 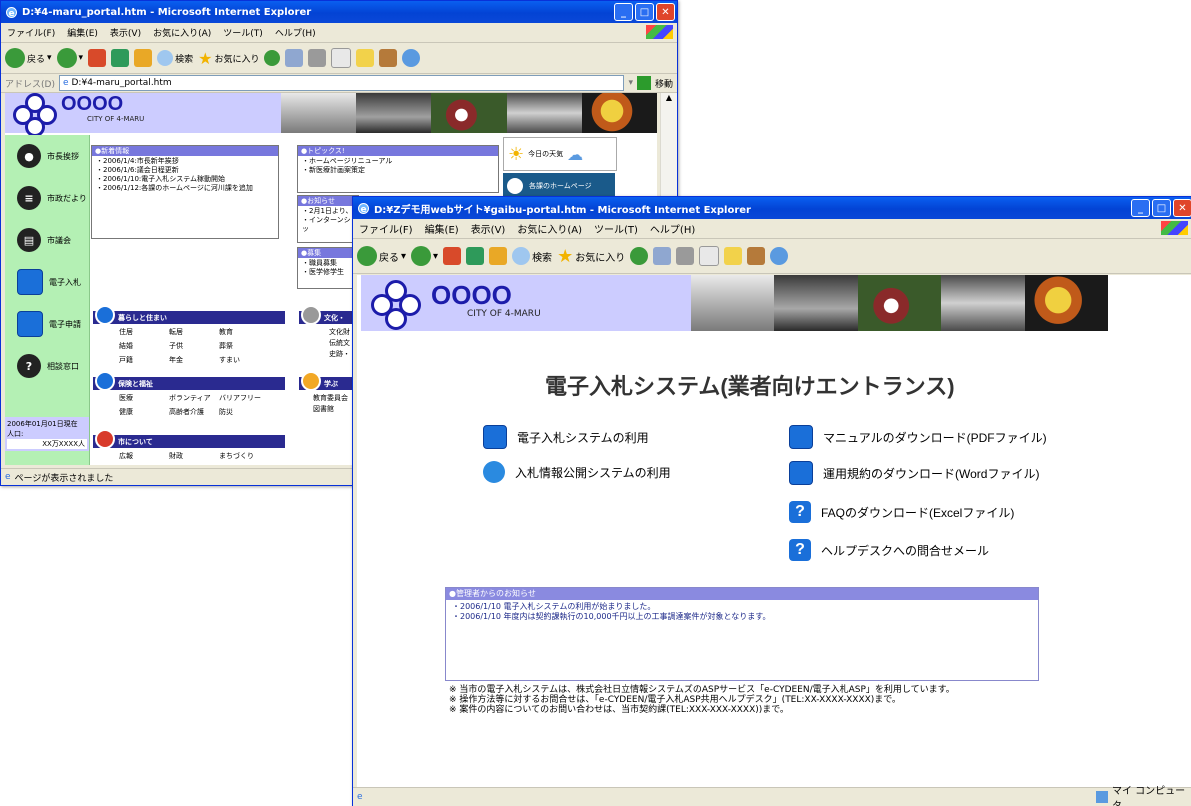 What do you see at coordinates (914, 473) in the screenshot?
I see `link-rules-download: 運用規約のダウンロード(Wordファイル)` at bounding box center [914, 473].